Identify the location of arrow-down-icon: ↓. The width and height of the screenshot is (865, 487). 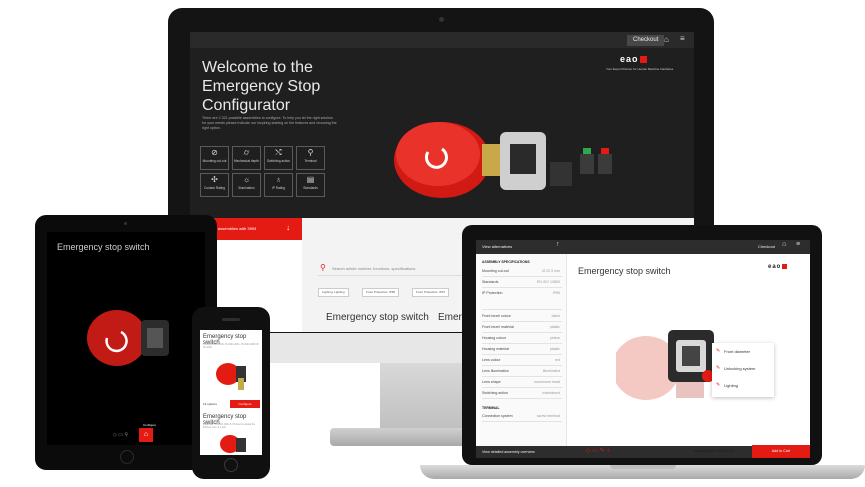
(288, 227).